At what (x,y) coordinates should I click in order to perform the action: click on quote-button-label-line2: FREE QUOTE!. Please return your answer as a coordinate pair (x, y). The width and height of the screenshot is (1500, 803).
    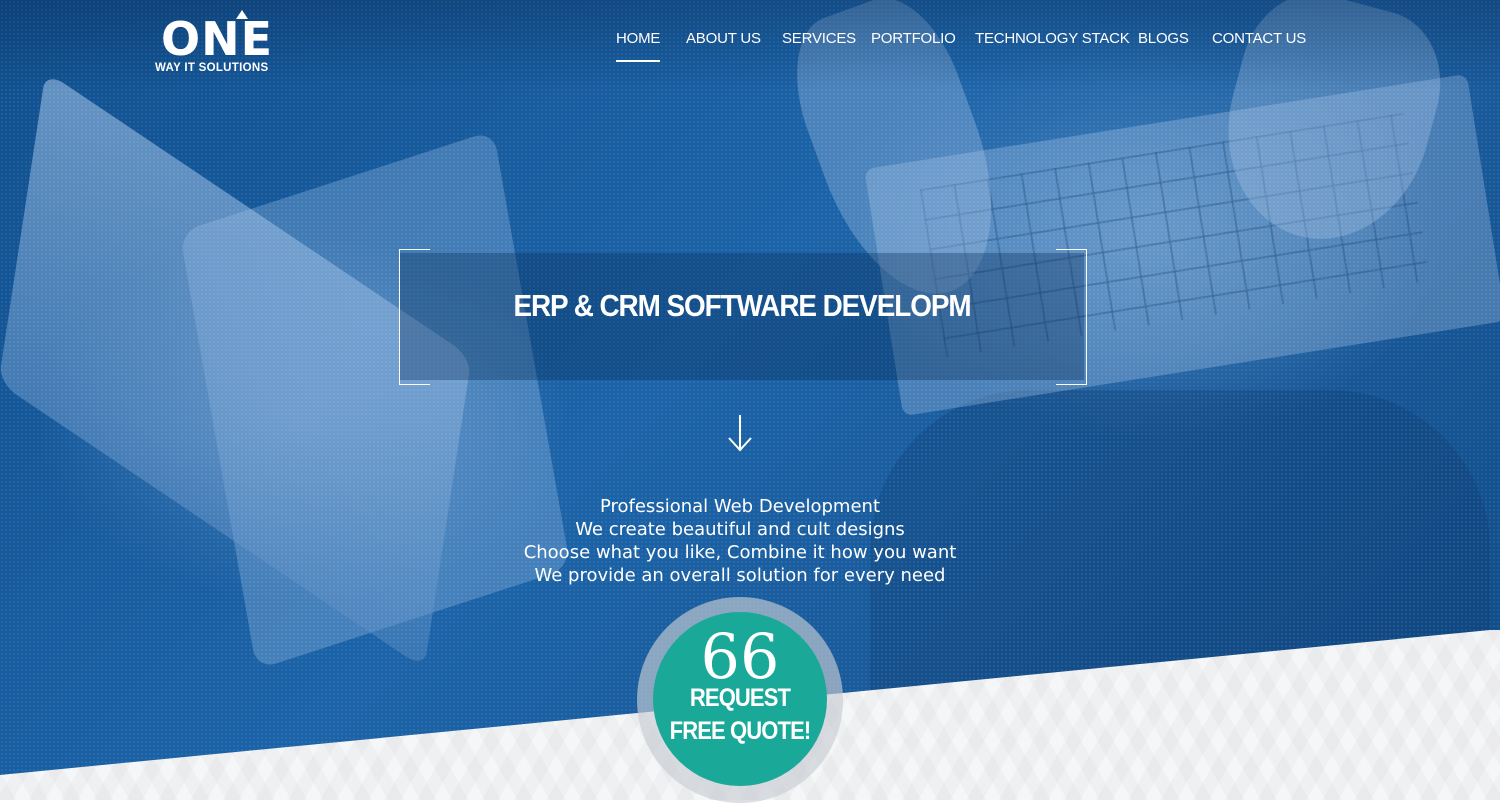
    Looking at the image, I should click on (740, 731).